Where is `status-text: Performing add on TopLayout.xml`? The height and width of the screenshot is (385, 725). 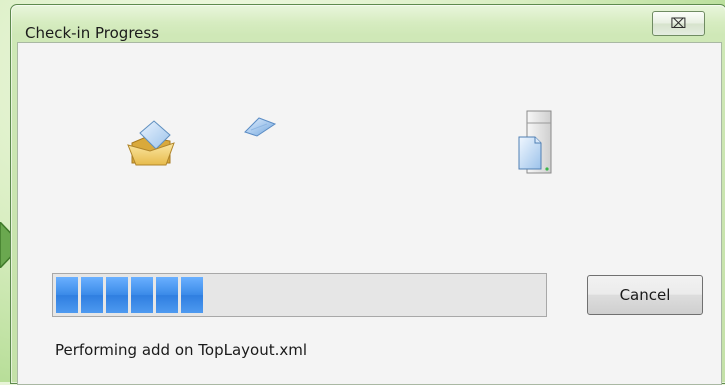 status-text: Performing add on TopLayout.xml is located at coordinates (181, 350).